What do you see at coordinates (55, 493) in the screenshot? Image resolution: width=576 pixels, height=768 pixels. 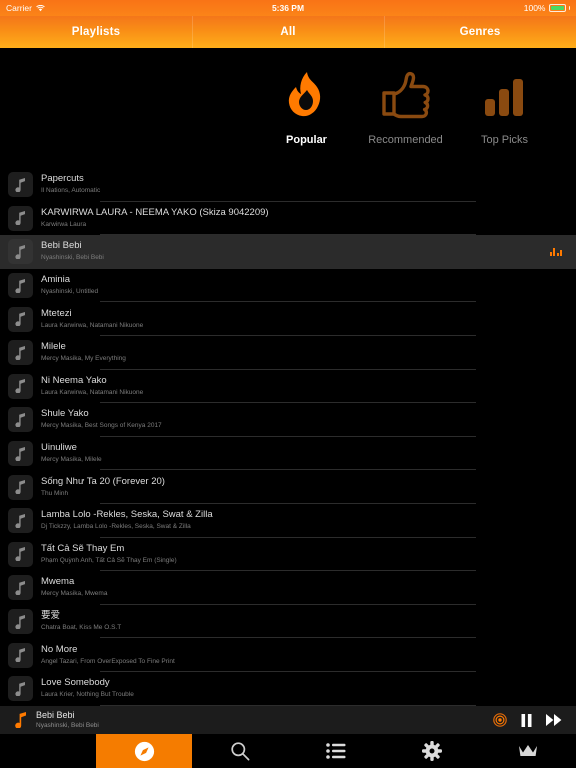 I see `track-subtitle: Thu Minh` at bounding box center [55, 493].